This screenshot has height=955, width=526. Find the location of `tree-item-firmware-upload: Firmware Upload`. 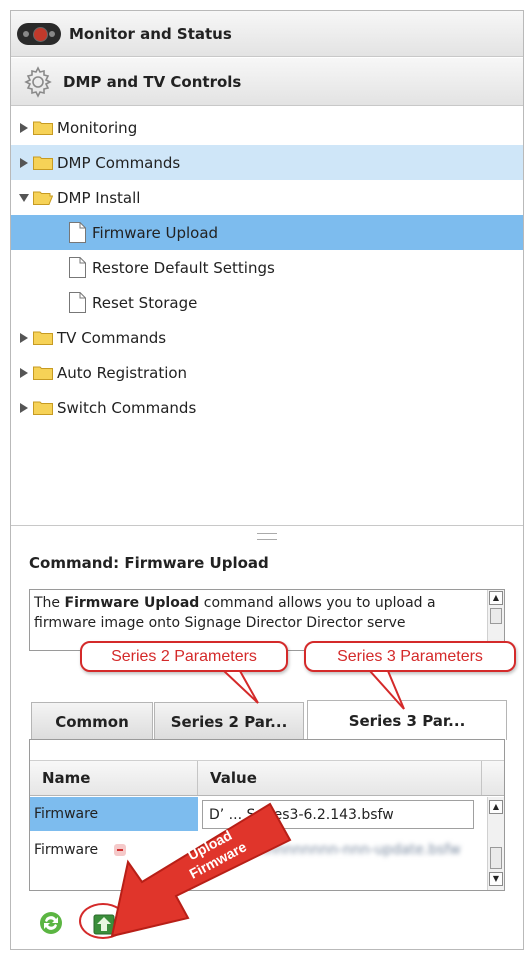

tree-item-firmware-upload: Firmware Upload is located at coordinates (267, 232).